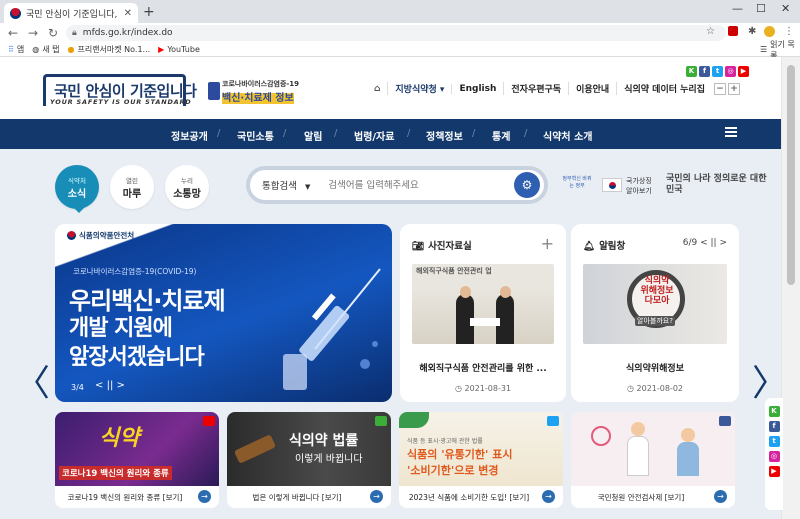 This screenshot has height=519, width=800. I want to click on quick-maru-small: 열린, so click(132, 180).